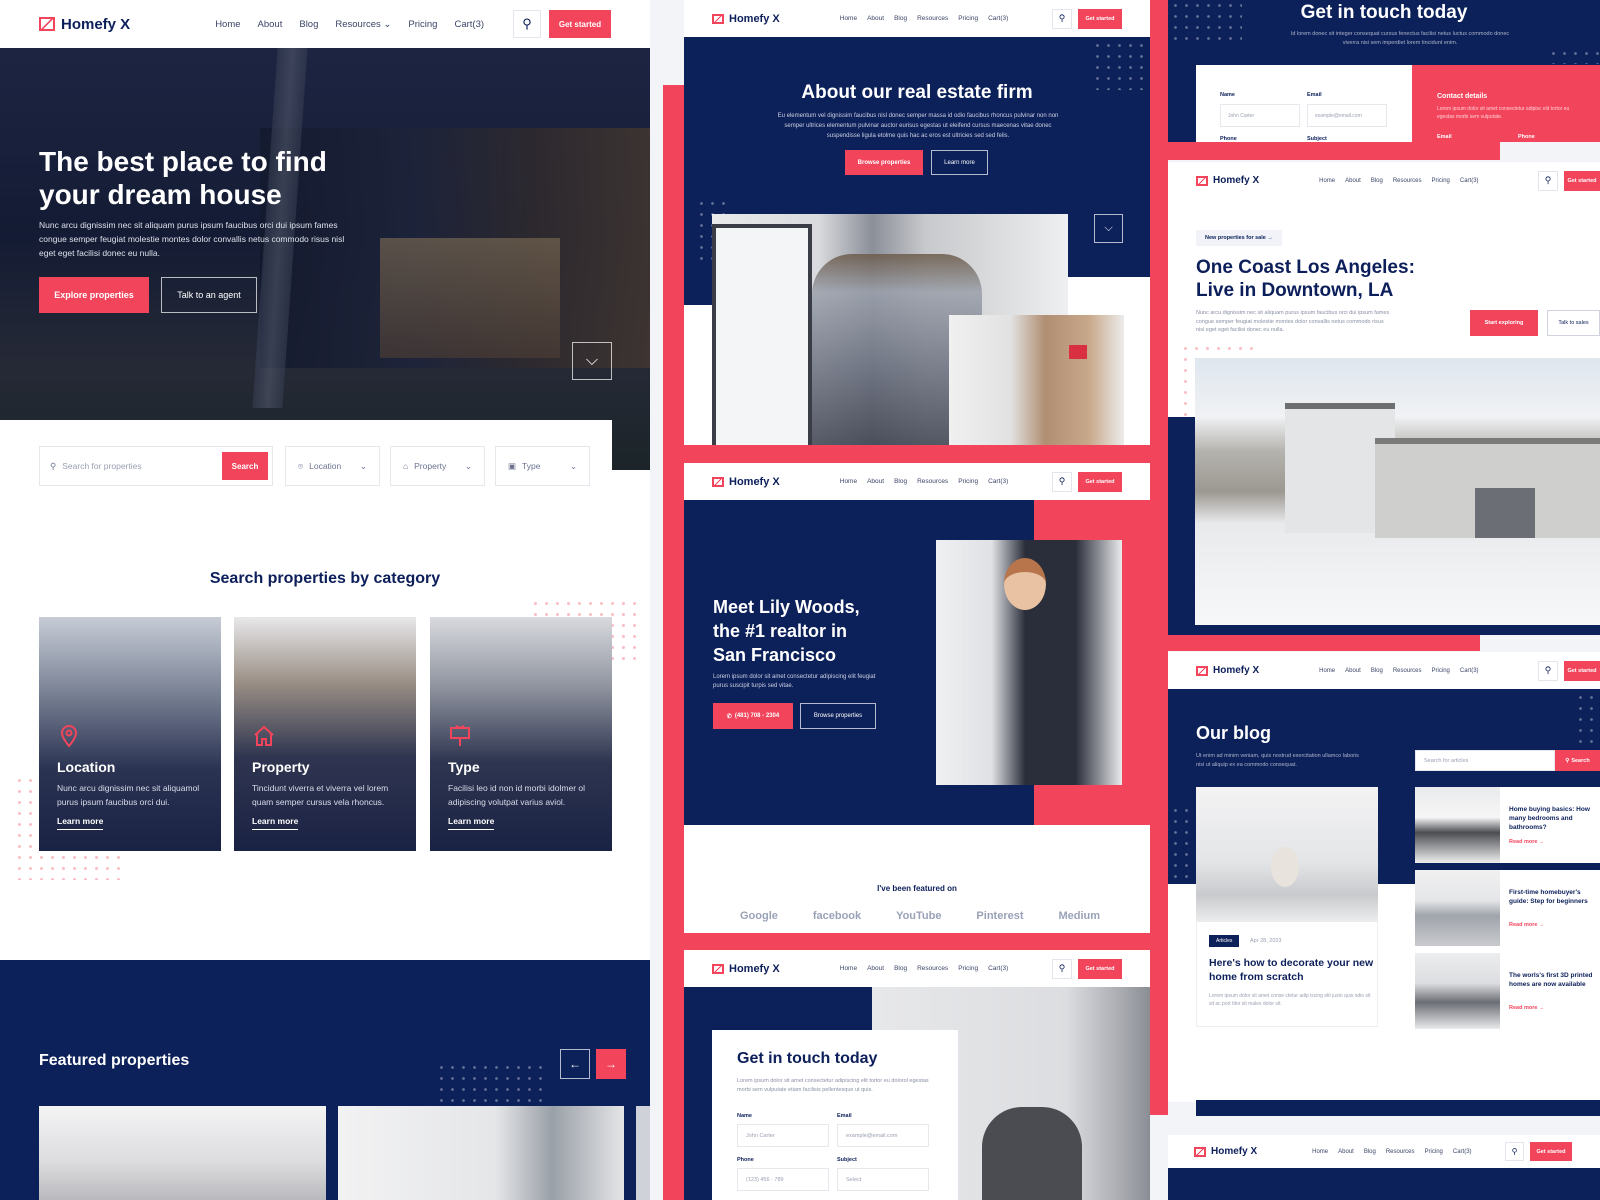 Image resolution: width=1600 pixels, height=1200 pixels. What do you see at coordinates (753, 716) in the screenshot?
I see `call-agent-button: ✆ (481) 708 - 2304` at bounding box center [753, 716].